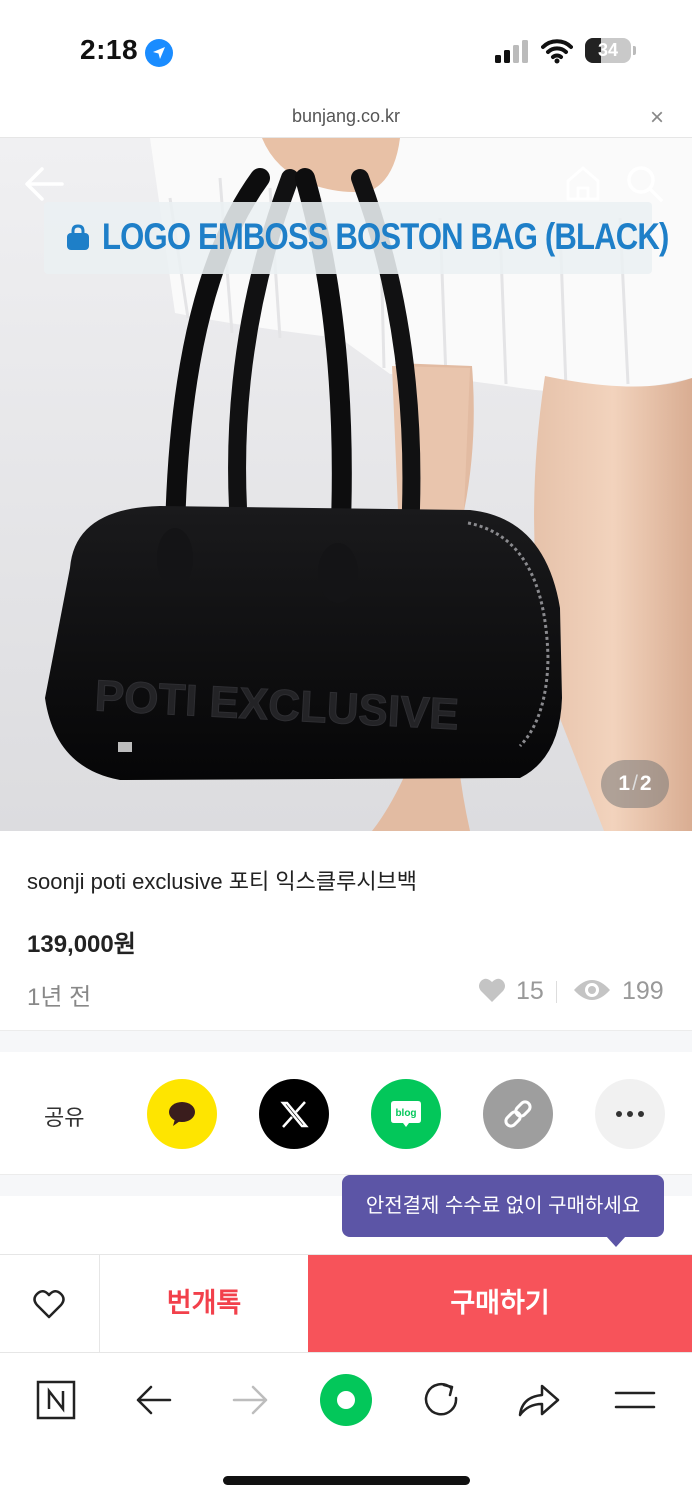 This screenshot has height=1500, width=692. I want to click on chat-button: 번개톡, so click(204, 1303).